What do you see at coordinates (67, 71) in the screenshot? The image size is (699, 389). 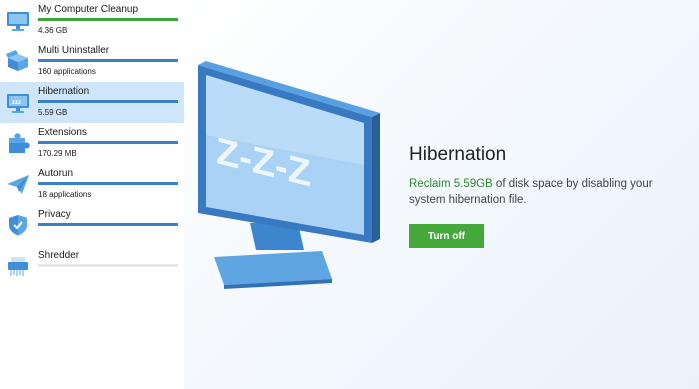 I see `sidebar-item-value: 160 applications` at bounding box center [67, 71].